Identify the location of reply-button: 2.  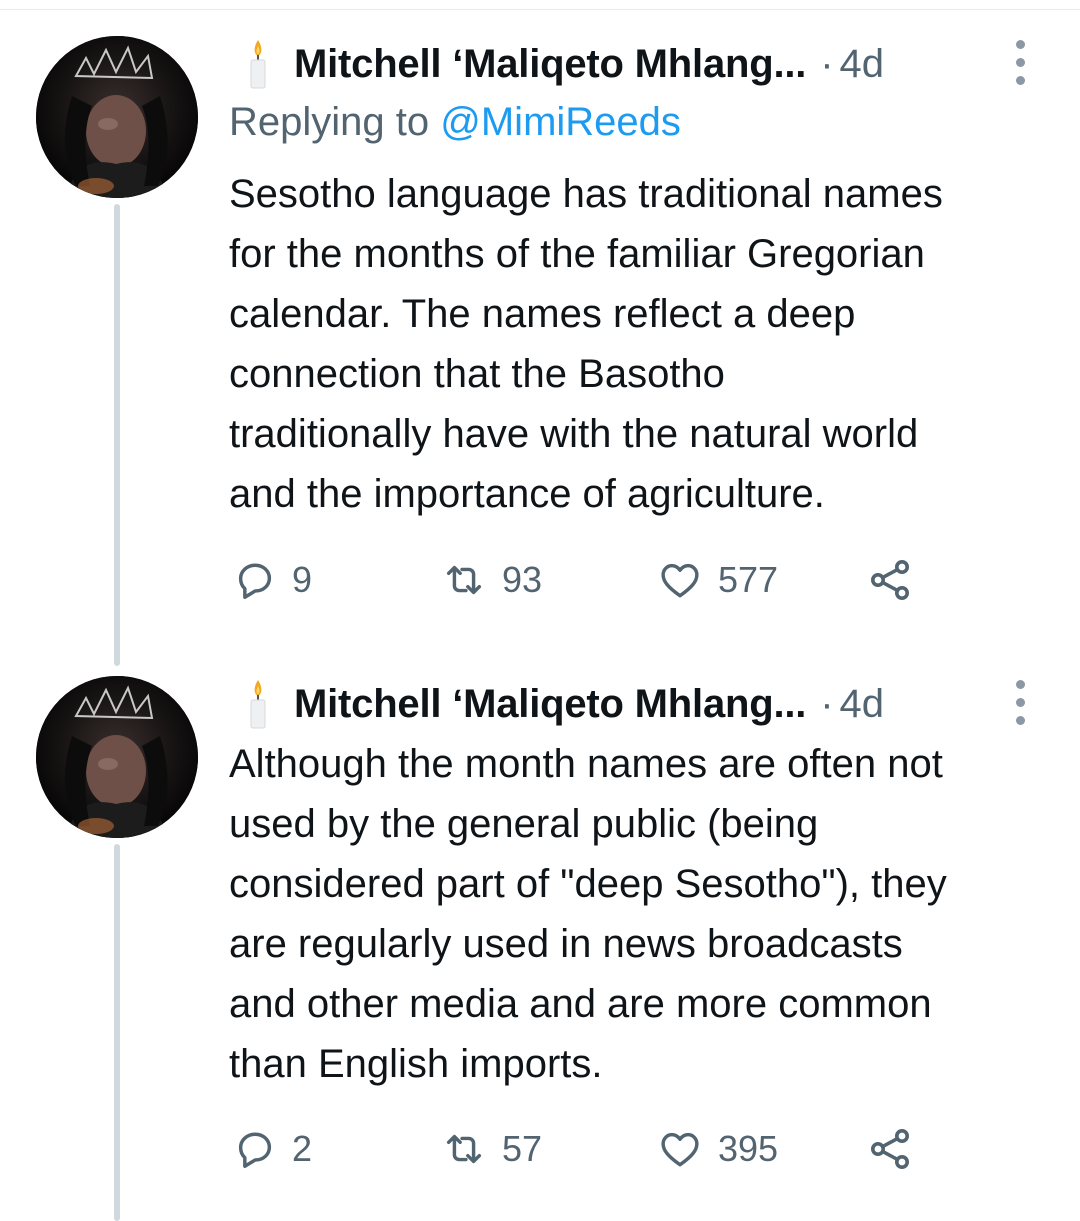
(272, 1149).